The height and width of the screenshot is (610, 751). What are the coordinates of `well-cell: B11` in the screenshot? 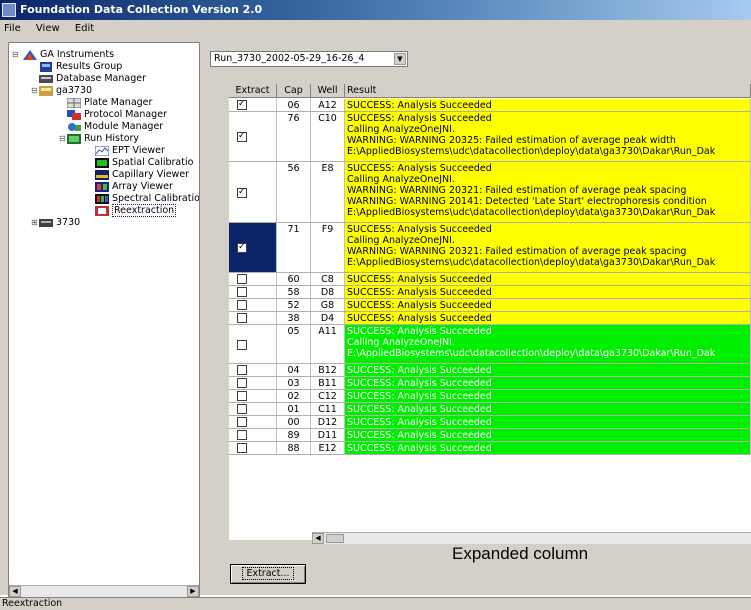 It's located at (328, 383).